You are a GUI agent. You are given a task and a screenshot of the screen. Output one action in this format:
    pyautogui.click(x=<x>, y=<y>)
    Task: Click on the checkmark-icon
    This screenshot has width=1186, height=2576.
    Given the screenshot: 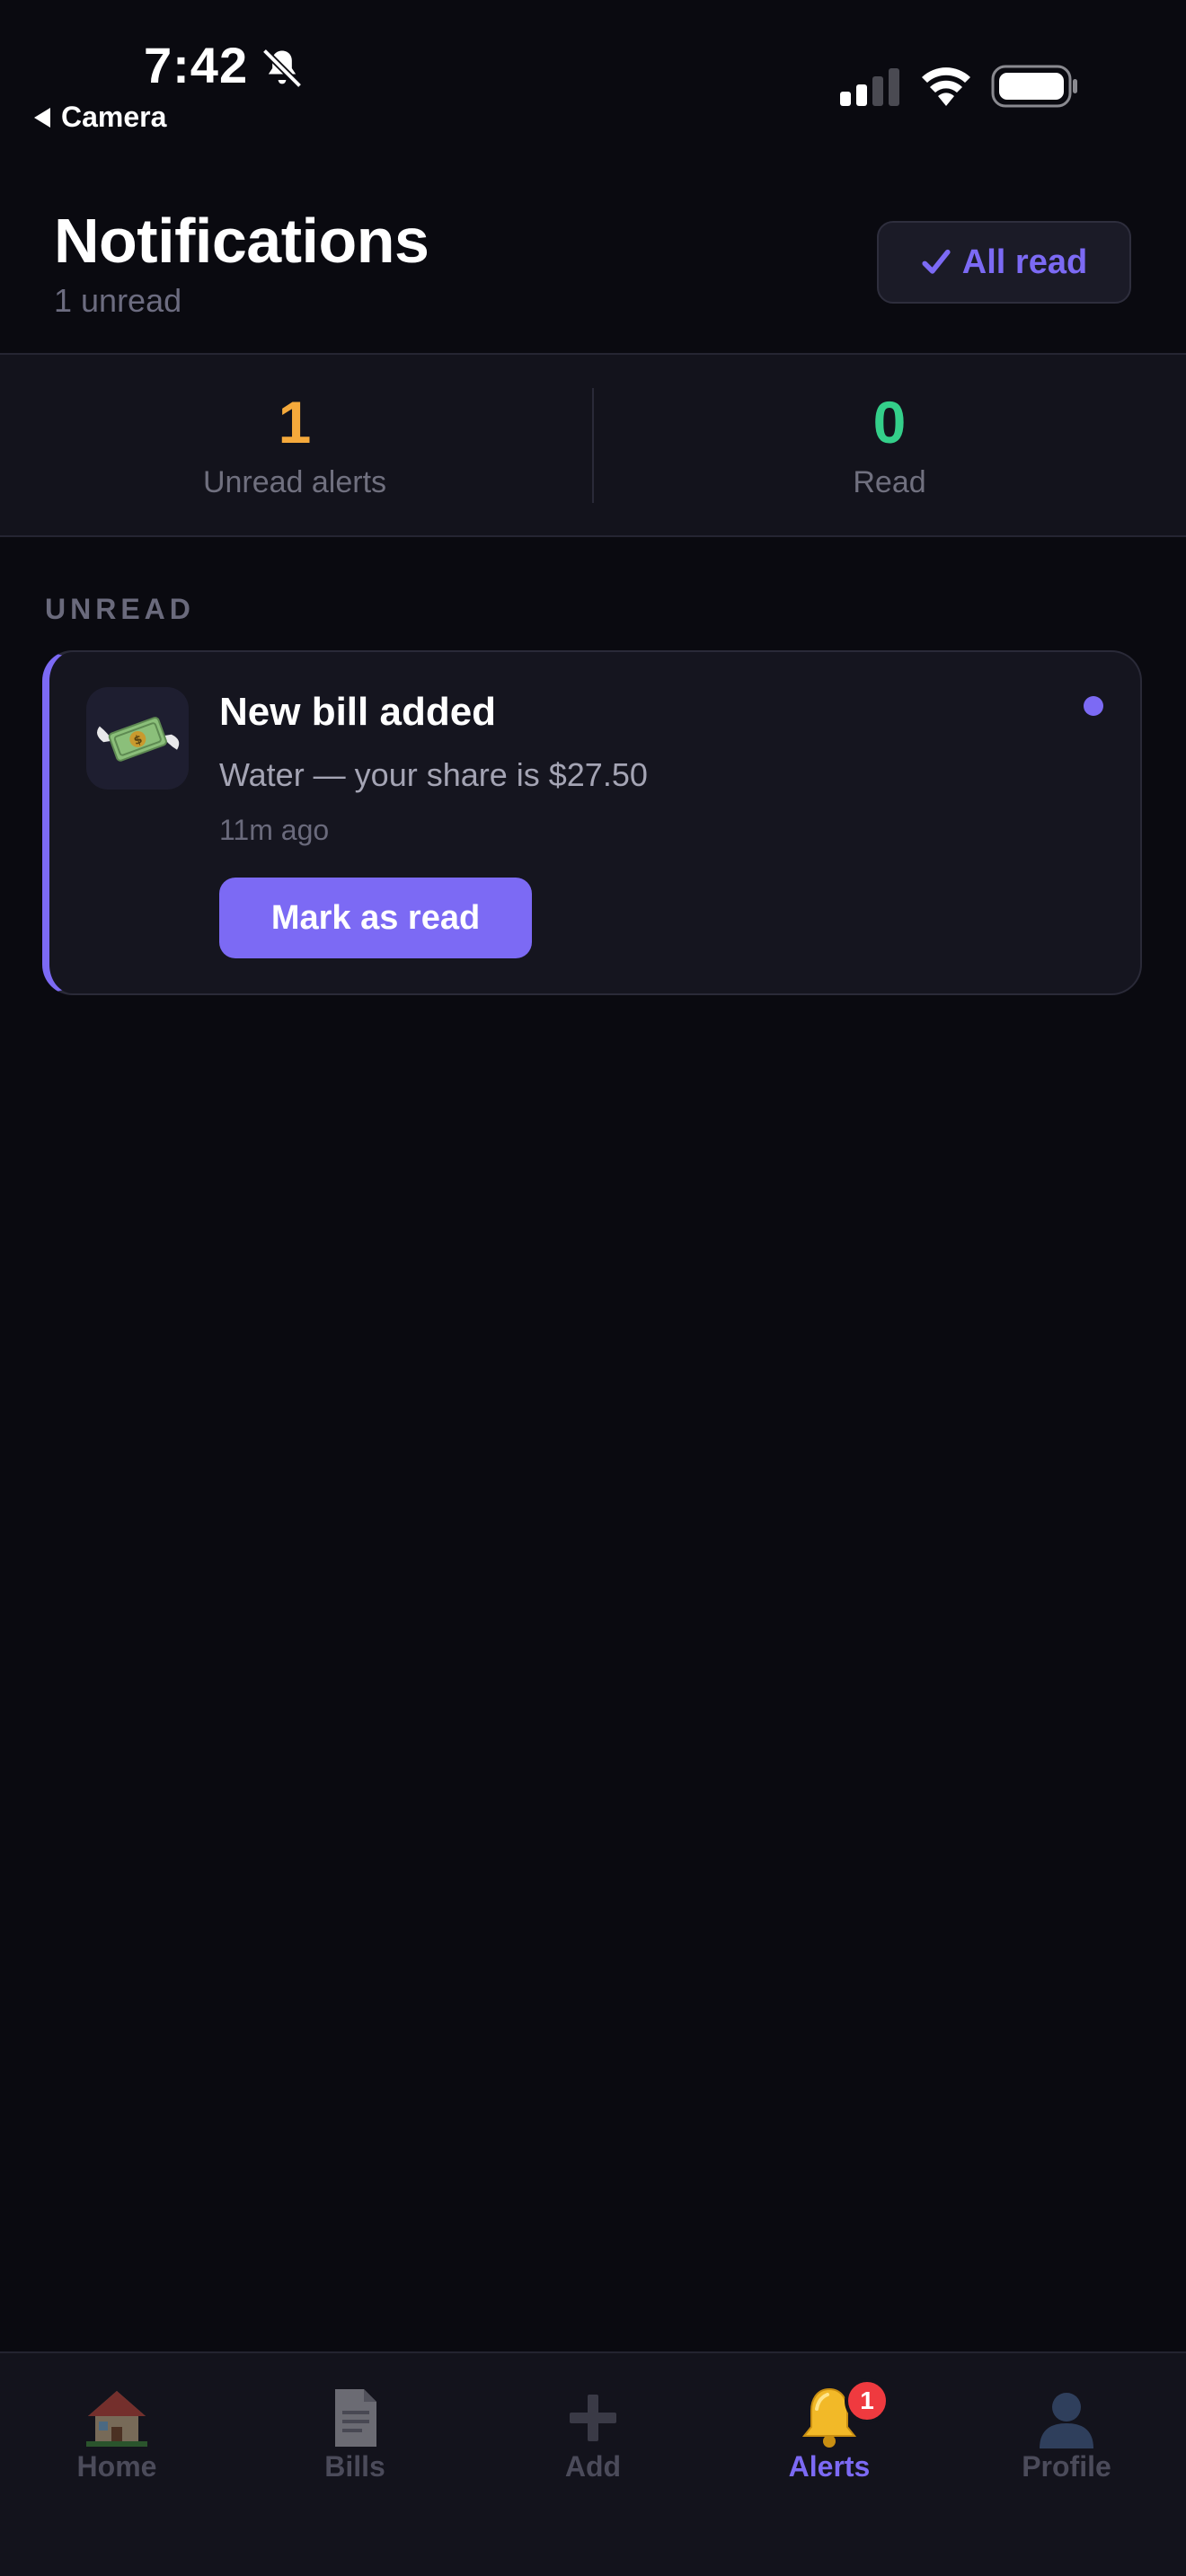 What is the action you would take?
    pyautogui.click(x=937, y=261)
    